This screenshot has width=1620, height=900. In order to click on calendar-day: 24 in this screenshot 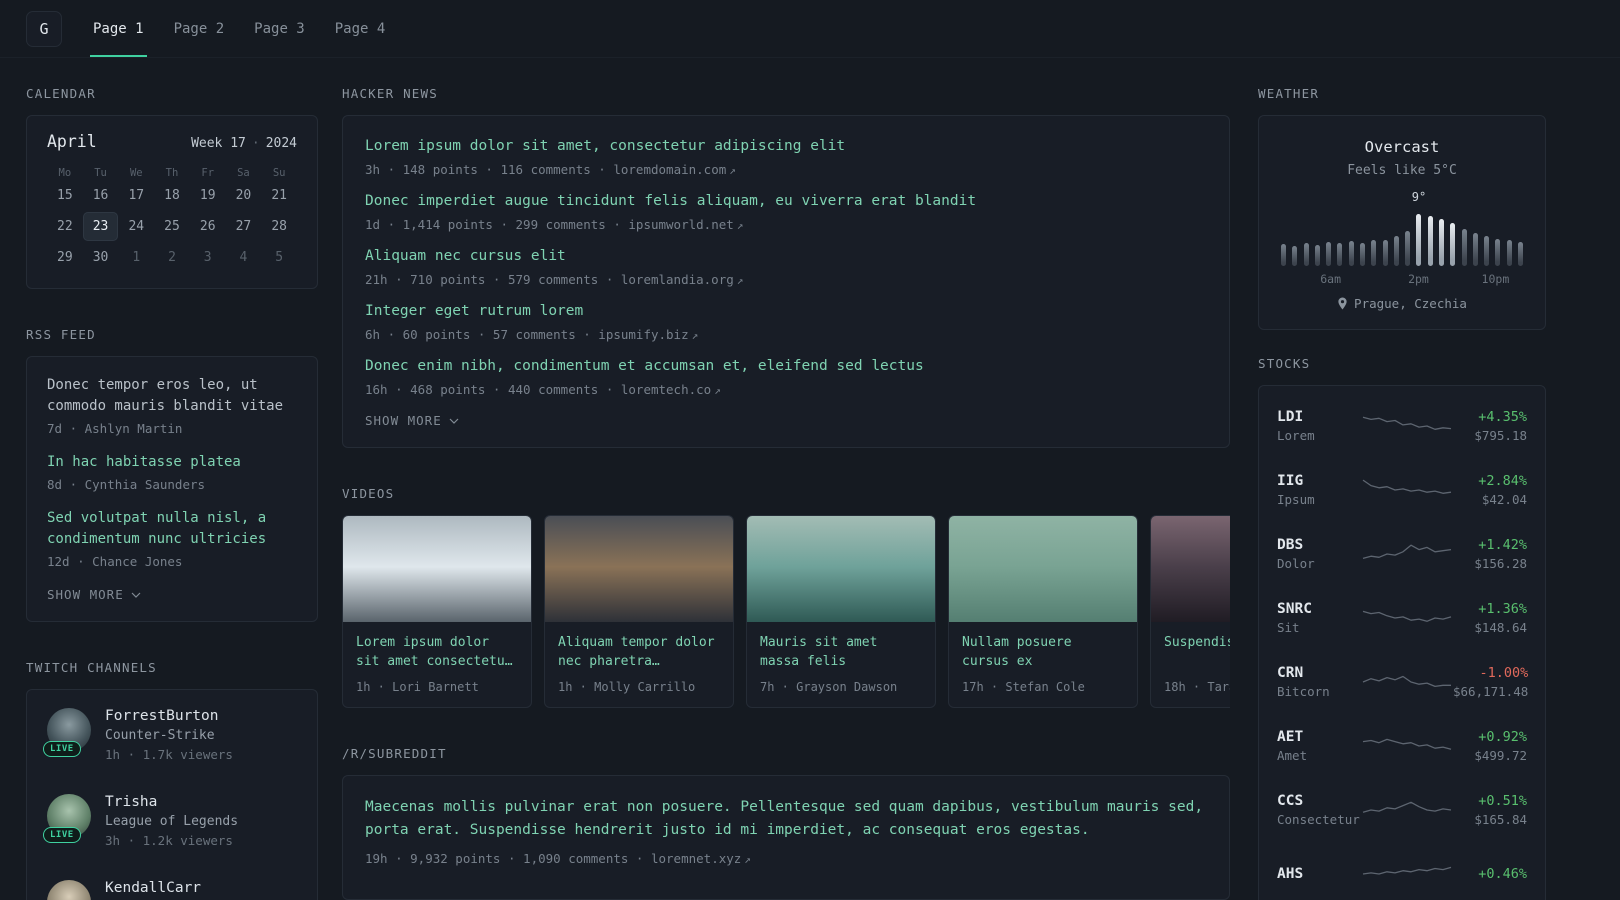, I will do `click(136, 226)`.